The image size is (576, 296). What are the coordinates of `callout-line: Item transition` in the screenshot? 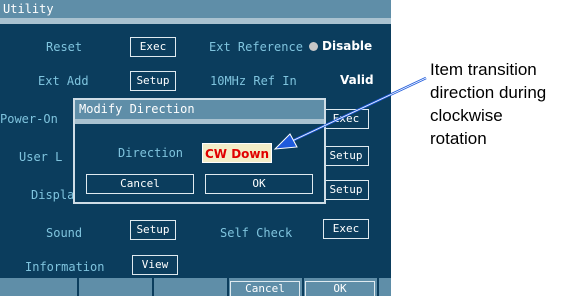 It's located at (483, 69).